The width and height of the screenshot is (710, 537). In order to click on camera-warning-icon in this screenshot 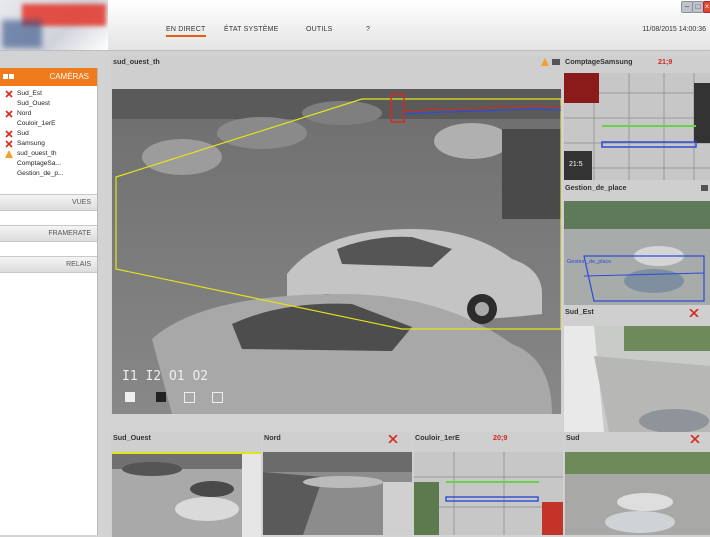, I will do `click(9, 154)`.